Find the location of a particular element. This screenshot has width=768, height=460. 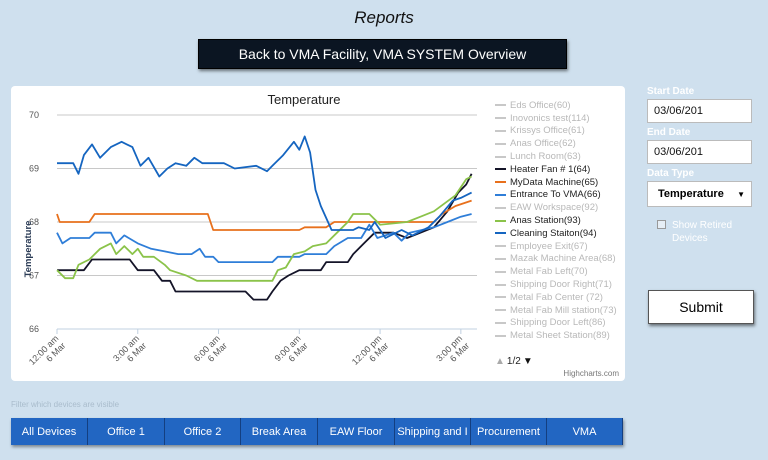

x-tick-label: 12:00 pm6 Mar is located at coordinates (370, 353).